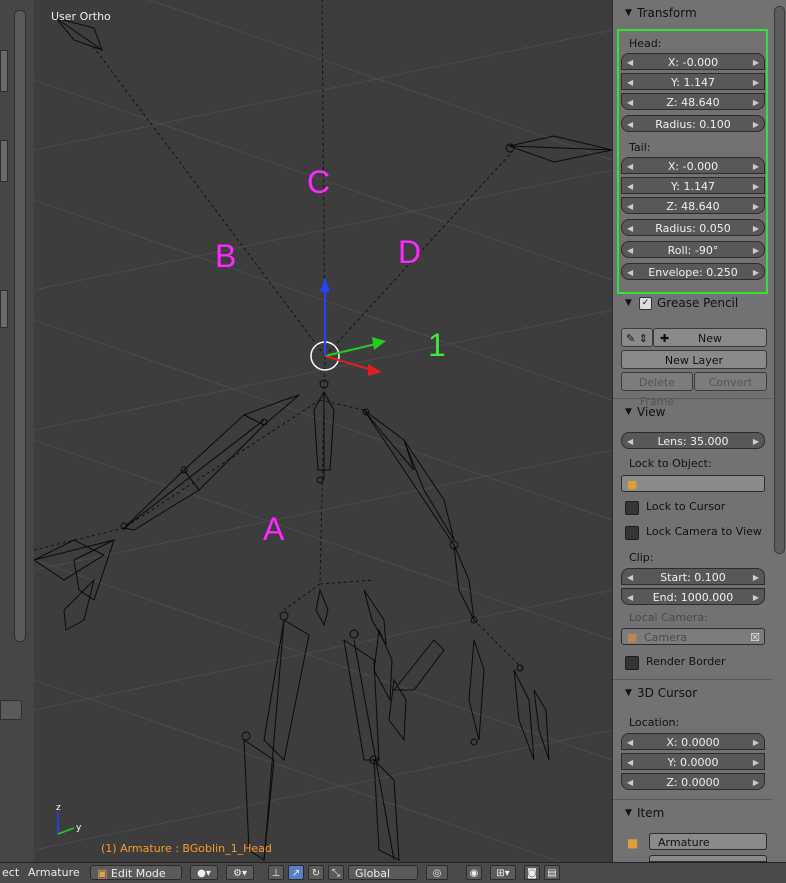 This screenshot has height=883, width=786. Describe the element at coordinates (637, 337) in the screenshot. I see `pencil-icon: ✎ ⇕` at that location.